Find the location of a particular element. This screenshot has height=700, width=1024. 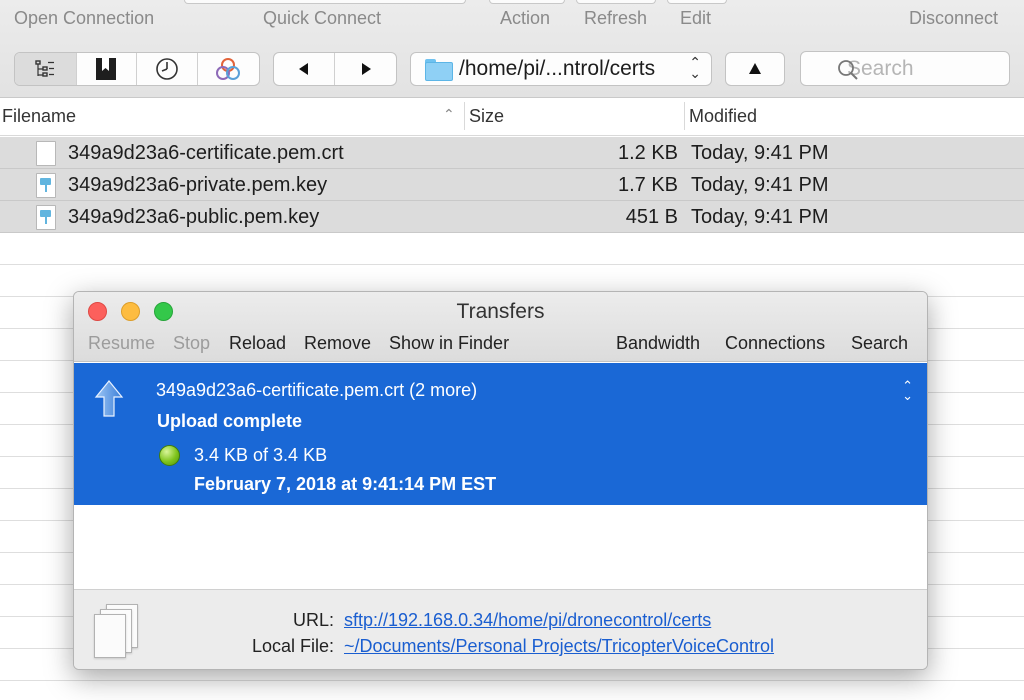

filename-column-header: Filename is located at coordinates (39, 116).